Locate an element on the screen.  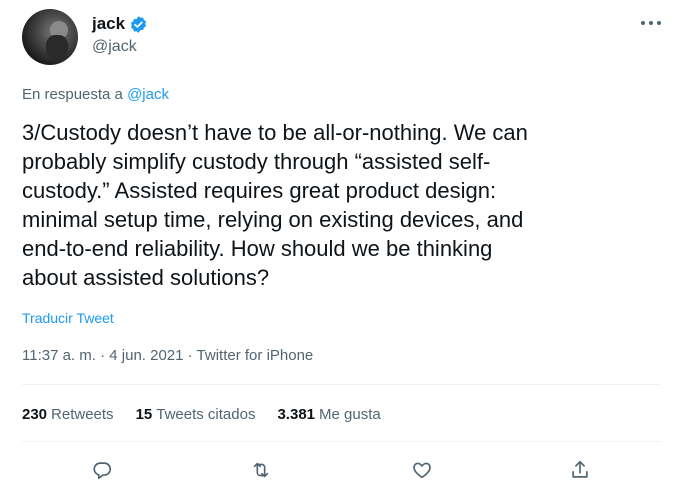
likes-label: Me gusta is located at coordinates (350, 414).